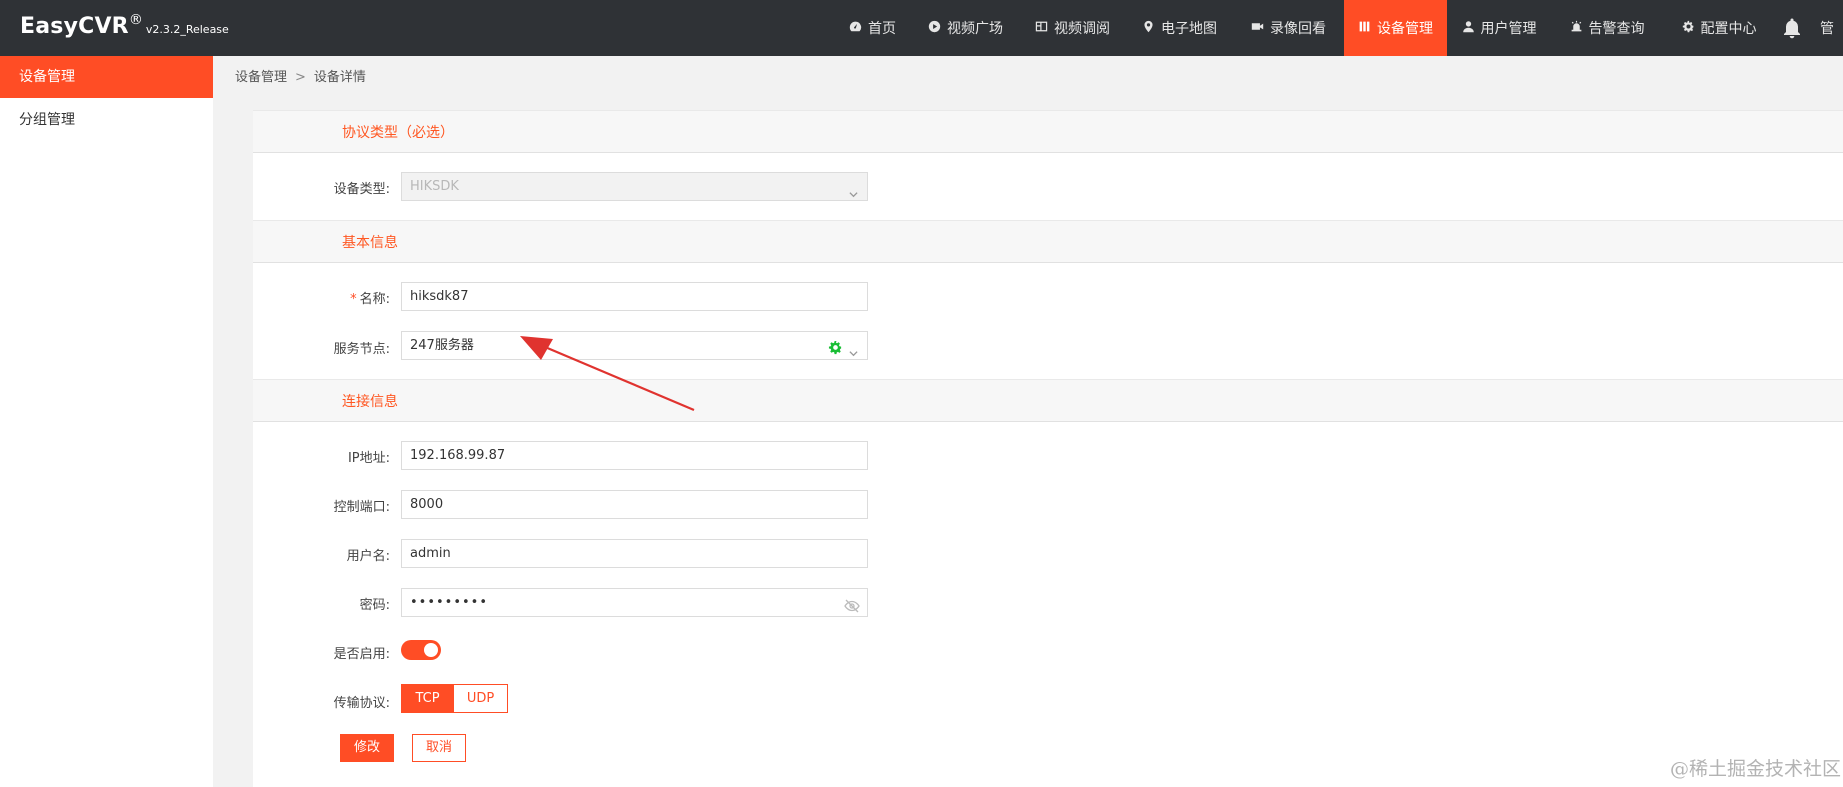 Image resolution: width=1843 pixels, height=787 pixels. Describe the element at coordinates (449, 602) in the screenshot. I see `password-value: •••••••••` at that location.